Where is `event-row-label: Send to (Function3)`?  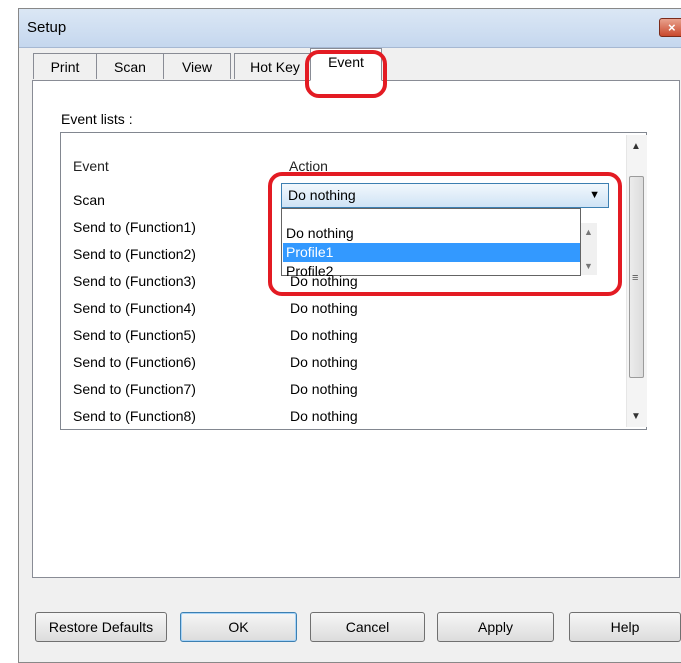
event-row-label: Send to (Function3) is located at coordinates (134, 281).